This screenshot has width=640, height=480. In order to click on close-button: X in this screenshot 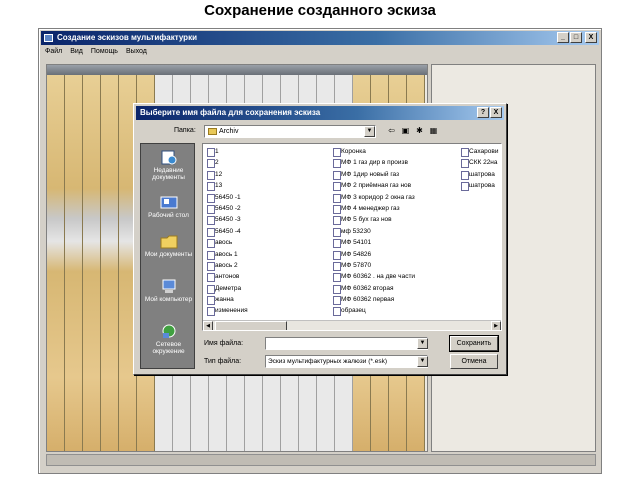, I will do `click(591, 37)`.